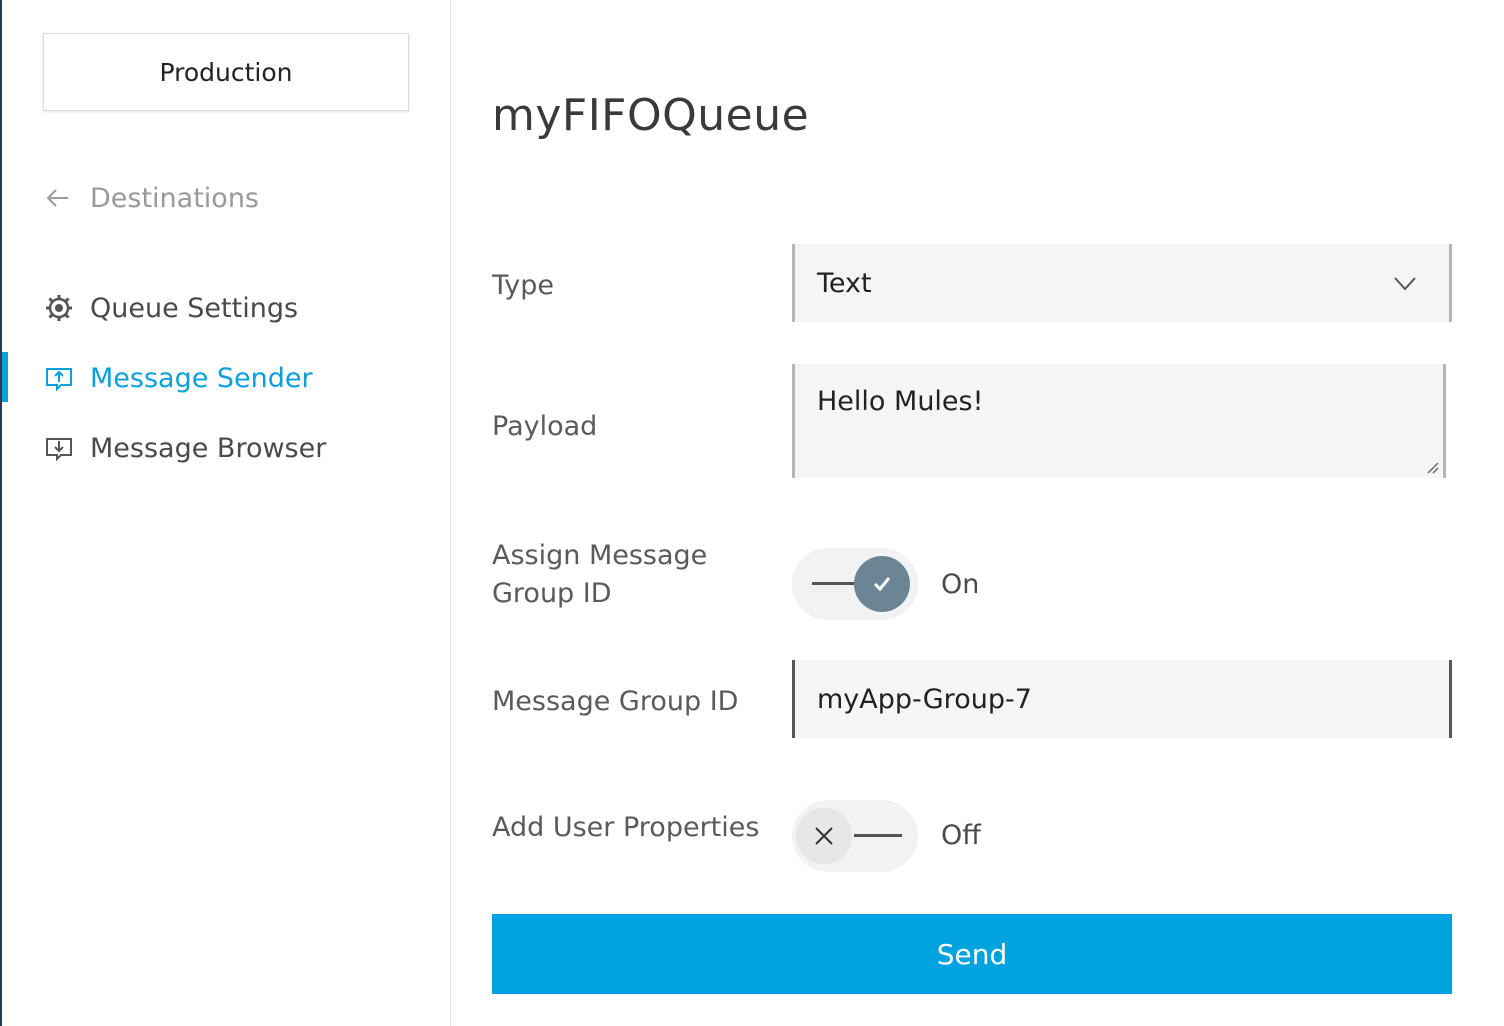 This screenshot has height=1026, width=1504. I want to click on resize-grip-icon, so click(1432, 467).